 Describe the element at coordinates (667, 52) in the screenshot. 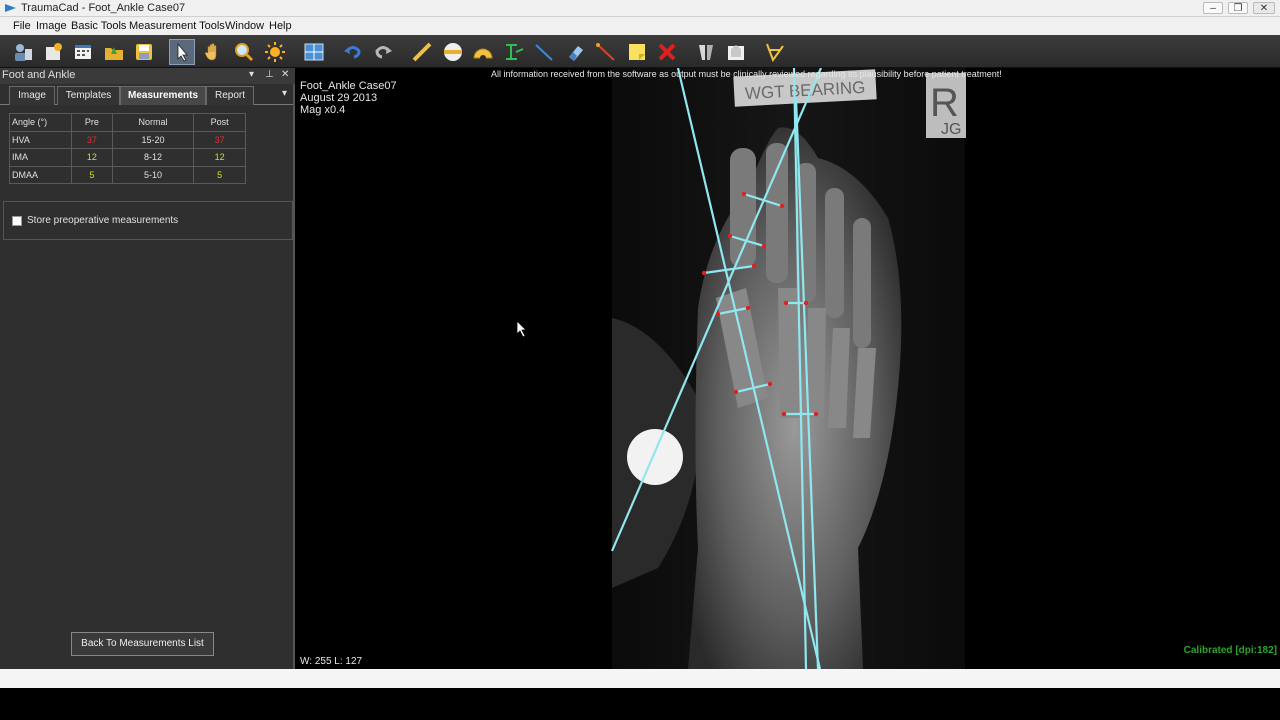

I see `delete-icon` at that location.